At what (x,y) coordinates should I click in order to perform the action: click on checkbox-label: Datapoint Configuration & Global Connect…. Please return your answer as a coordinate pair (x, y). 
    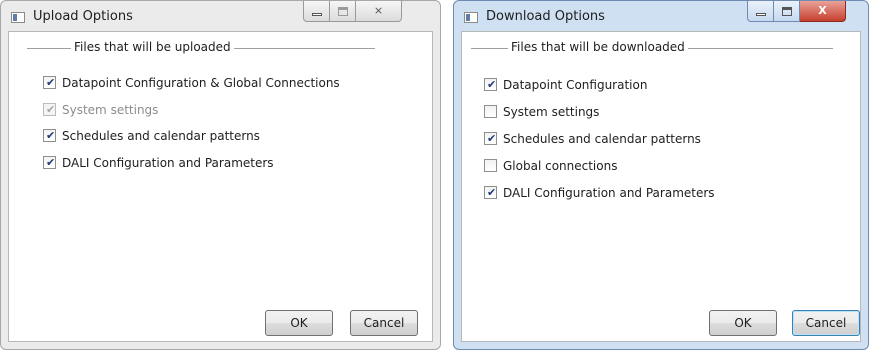
    Looking at the image, I should click on (201, 83).